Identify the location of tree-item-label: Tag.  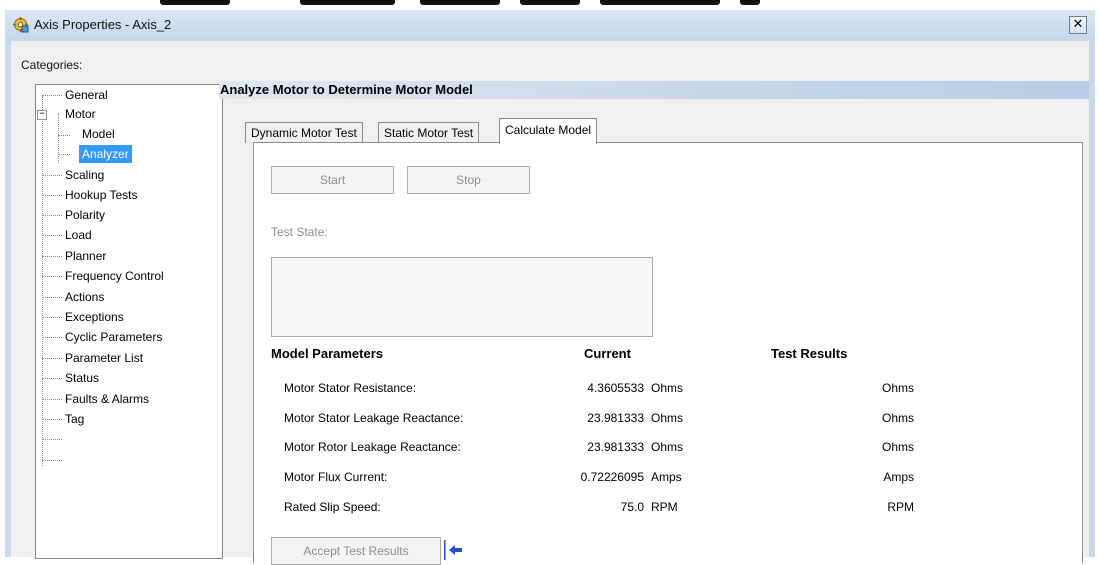
(75, 419).